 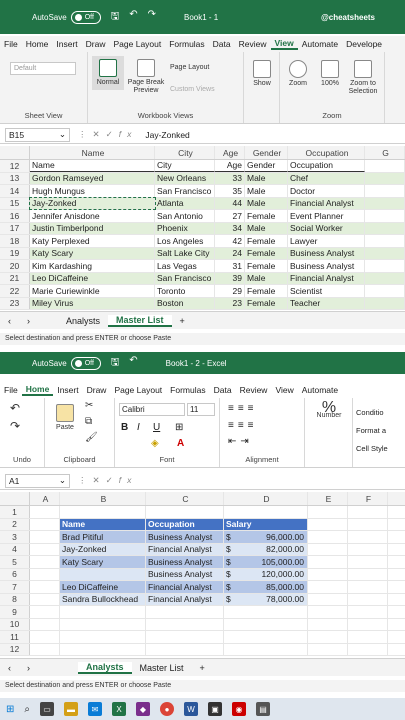 I want to click on tab-formulas: Formulas, so click(x=187, y=390).